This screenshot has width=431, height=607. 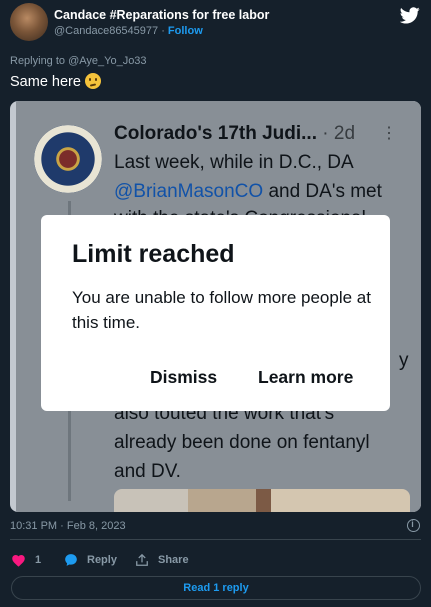 I want to click on reply-button: Reply, so click(x=90, y=560).